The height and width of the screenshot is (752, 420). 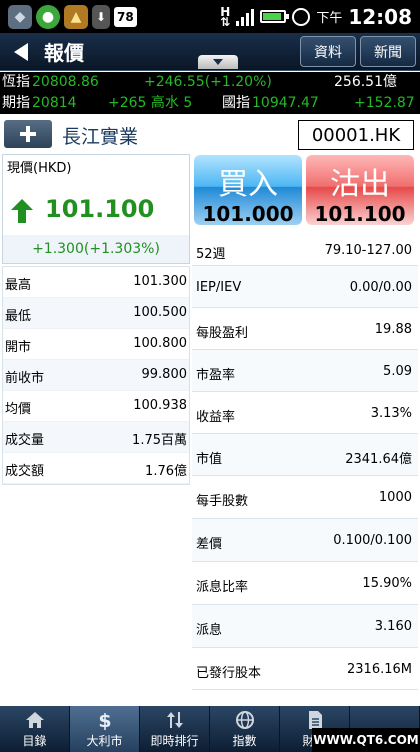 I want to click on stat-label: 派息比率, so click(x=222, y=587).